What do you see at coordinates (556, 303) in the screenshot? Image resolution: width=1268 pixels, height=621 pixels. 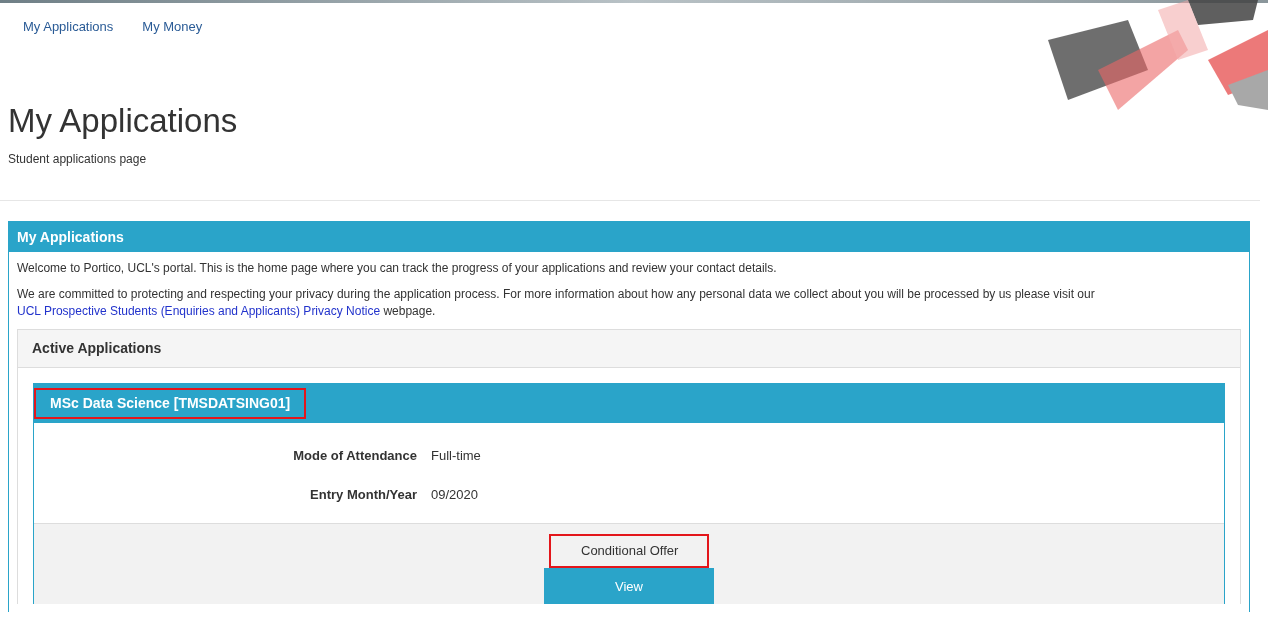 I see `privacy-text: We are committed to protecting and respecting your privacy during the application process. For more information about how any personal data we collect about you will be processed by us please visit our UCL Prospective Students (Enquiries and Applicants) Privacy Notice webpage.` at bounding box center [556, 303].